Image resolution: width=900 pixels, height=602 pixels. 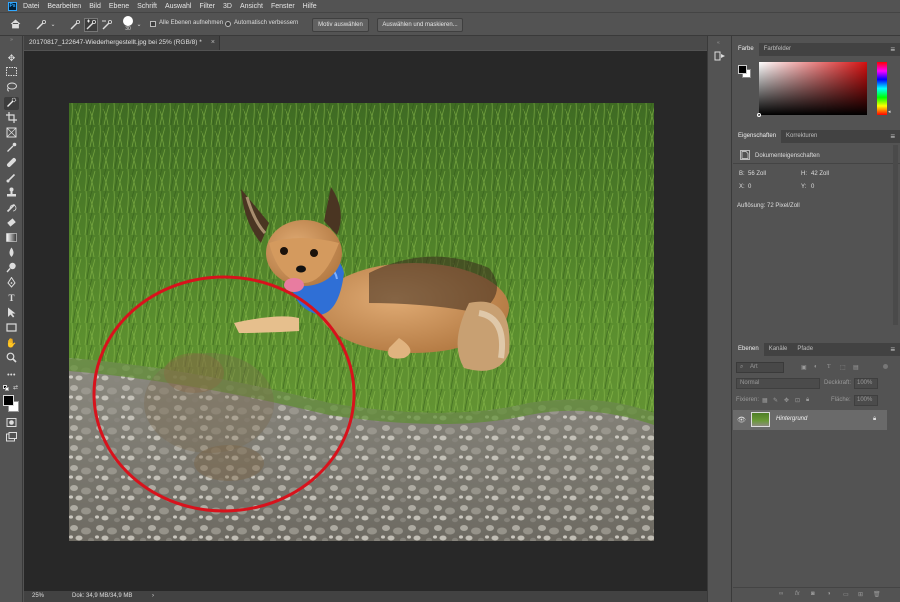 I want to click on link-layers-icon: ∞, so click(x=781, y=594).